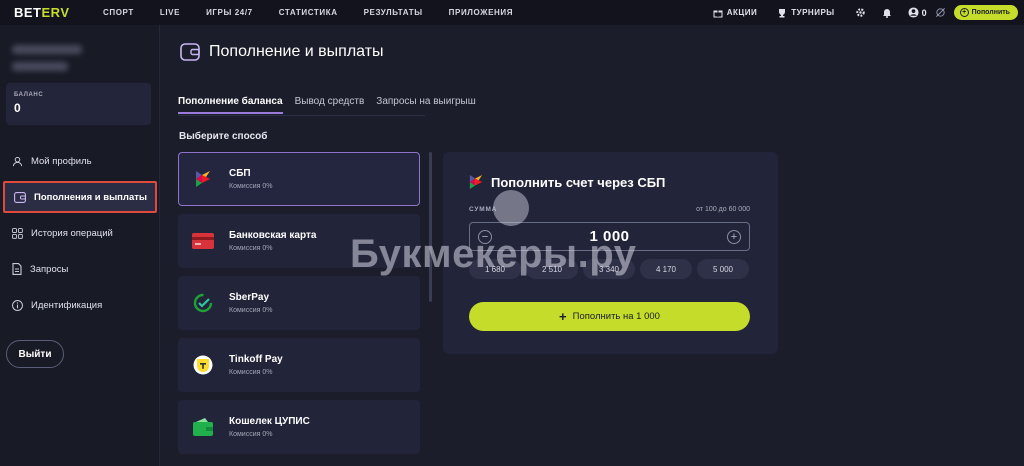 Image resolution: width=1024 pixels, height=466 pixels. I want to click on promotions-label: АКЦИИ, so click(742, 12).